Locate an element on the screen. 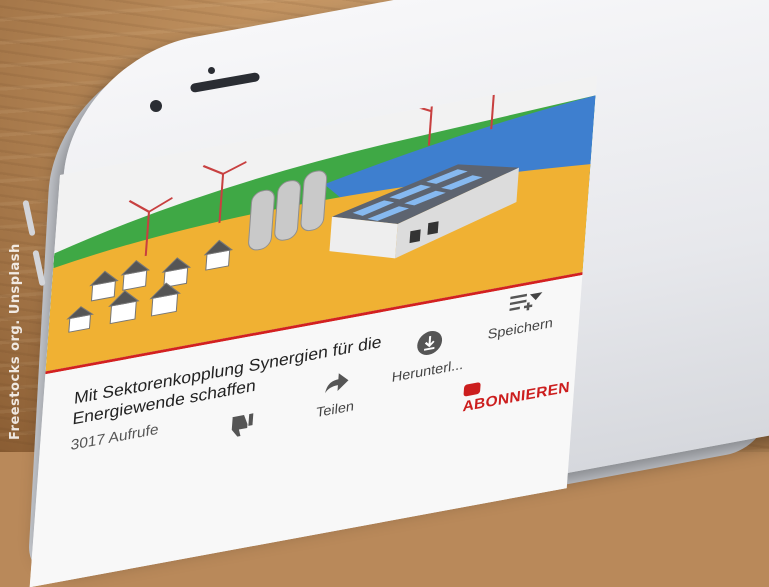 The width and height of the screenshot is (769, 587). save-label: Speichern is located at coordinates (520, 328).